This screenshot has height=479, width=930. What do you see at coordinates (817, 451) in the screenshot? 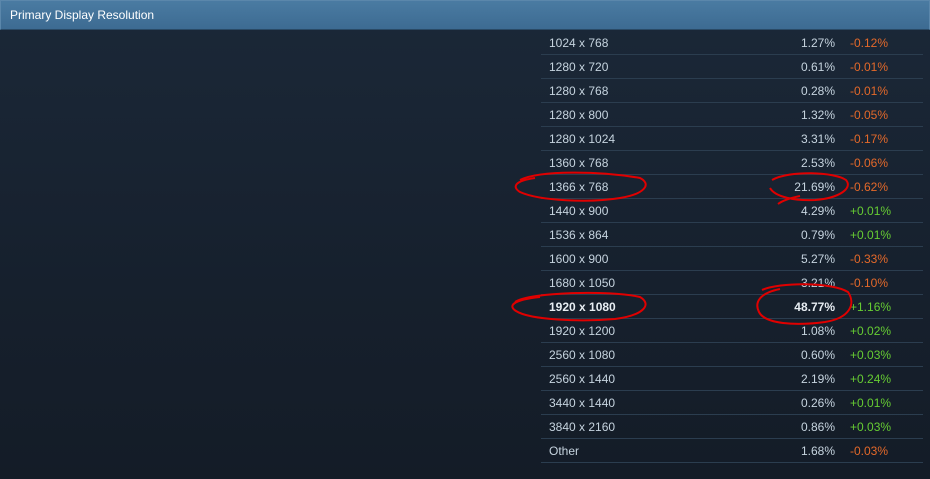
I see `share-value: 1.68%` at bounding box center [817, 451].